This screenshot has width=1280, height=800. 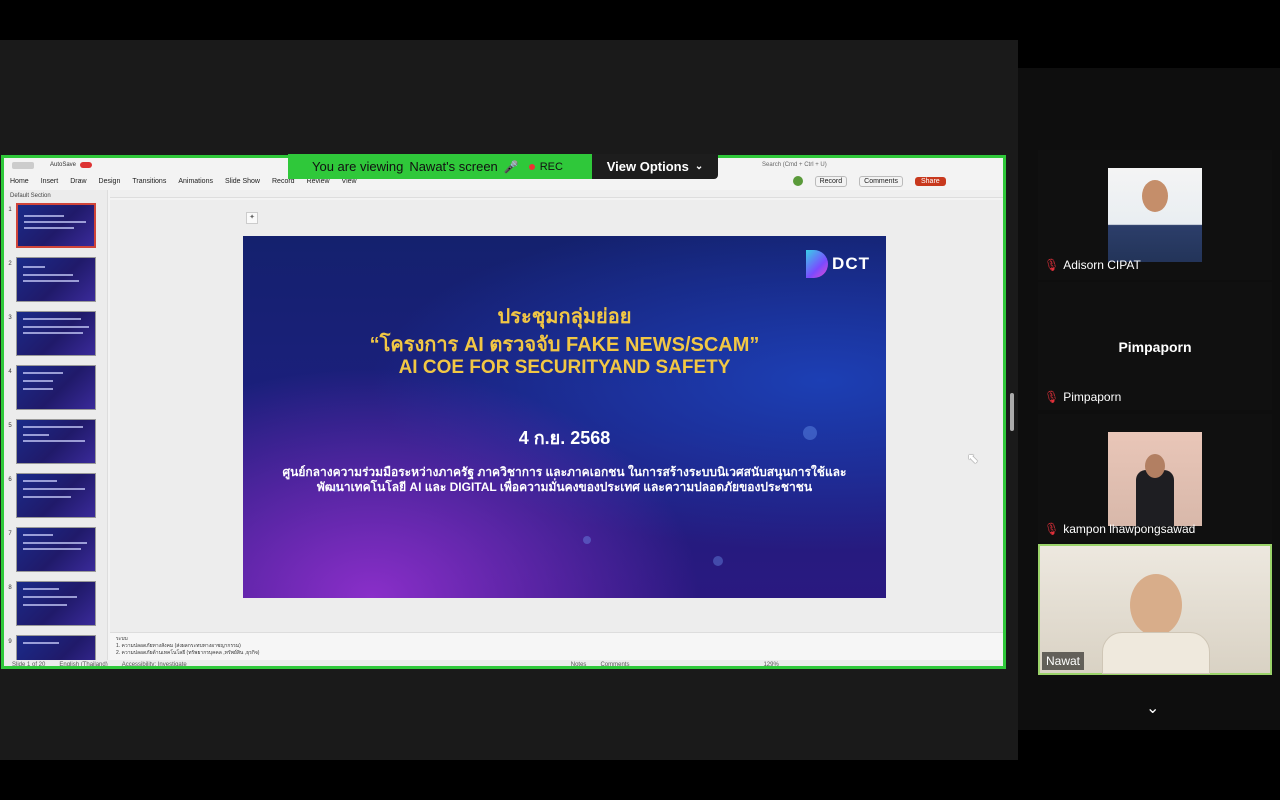 I want to click on language-status: English (Thailand), so click(x=83, y=664).